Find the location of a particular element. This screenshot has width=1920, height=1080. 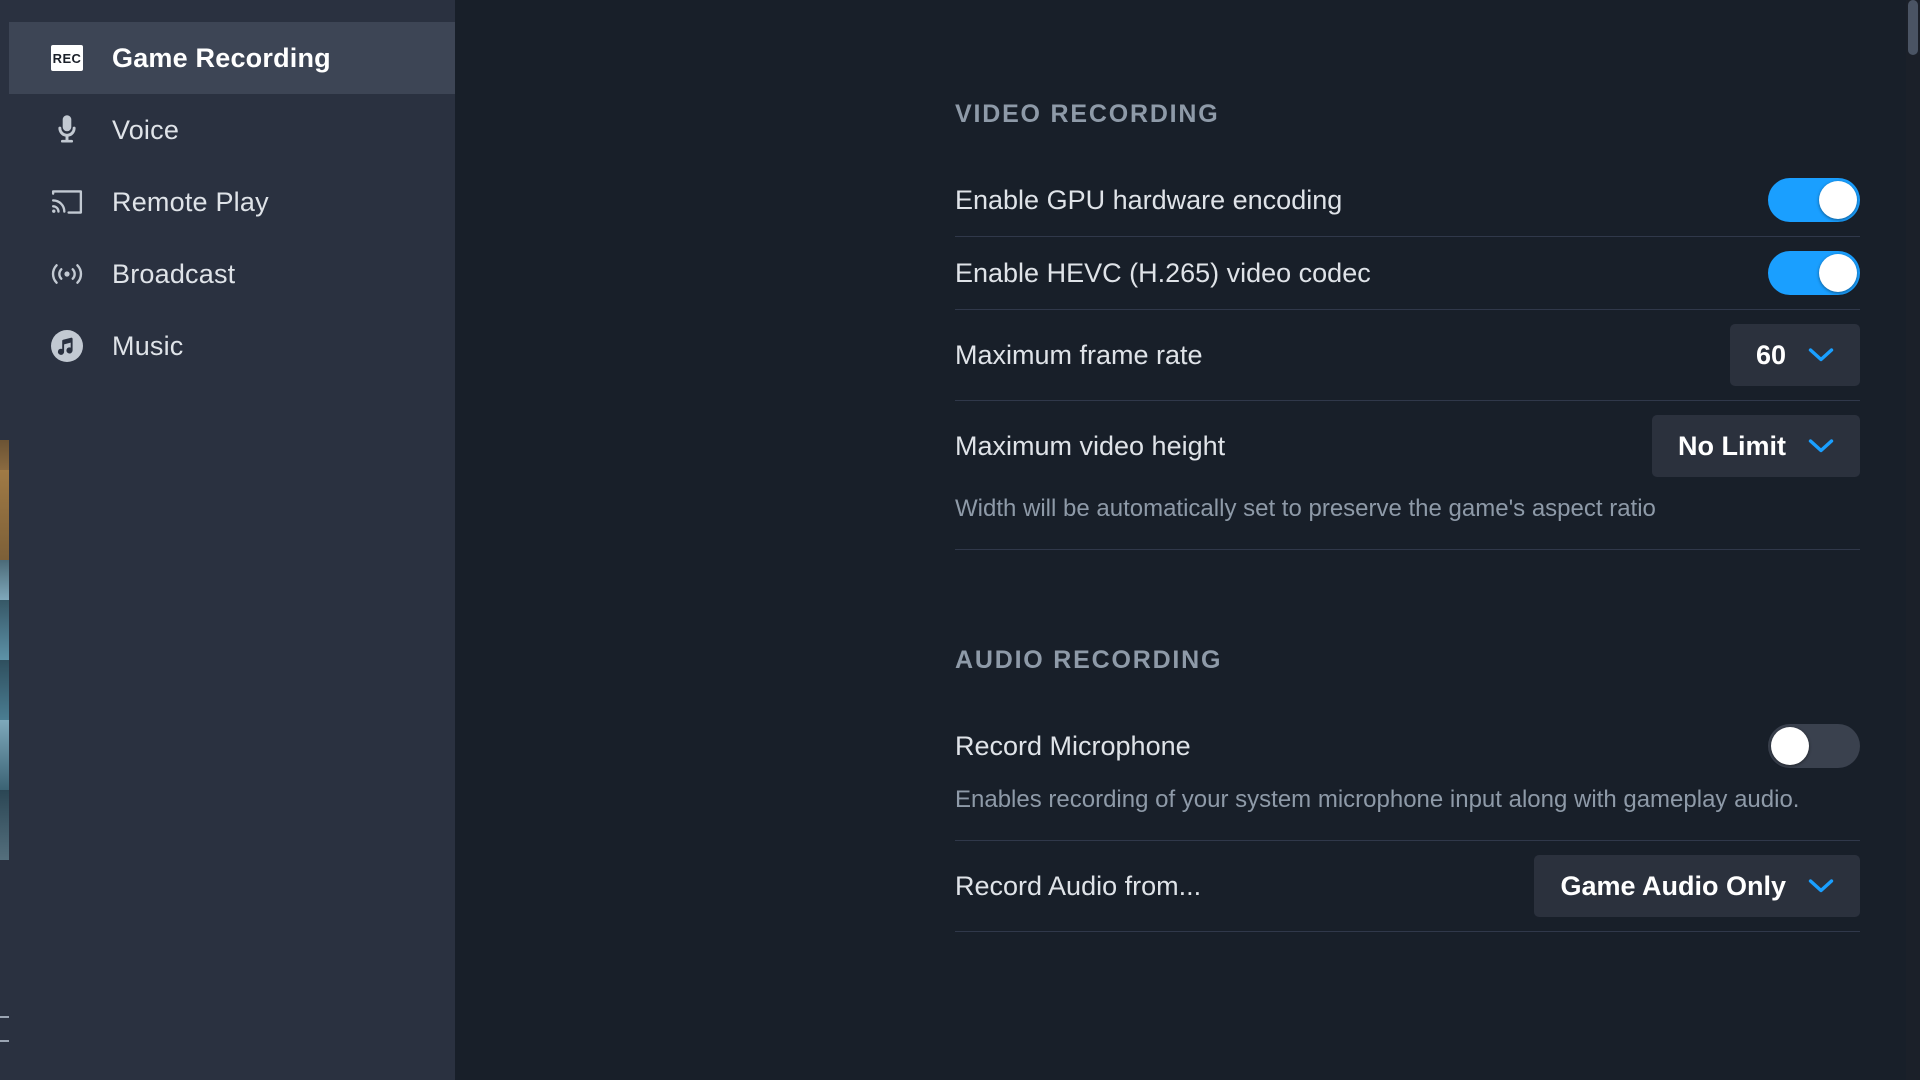

rec-badge-icon: REC is located at coordinates (67, 58).